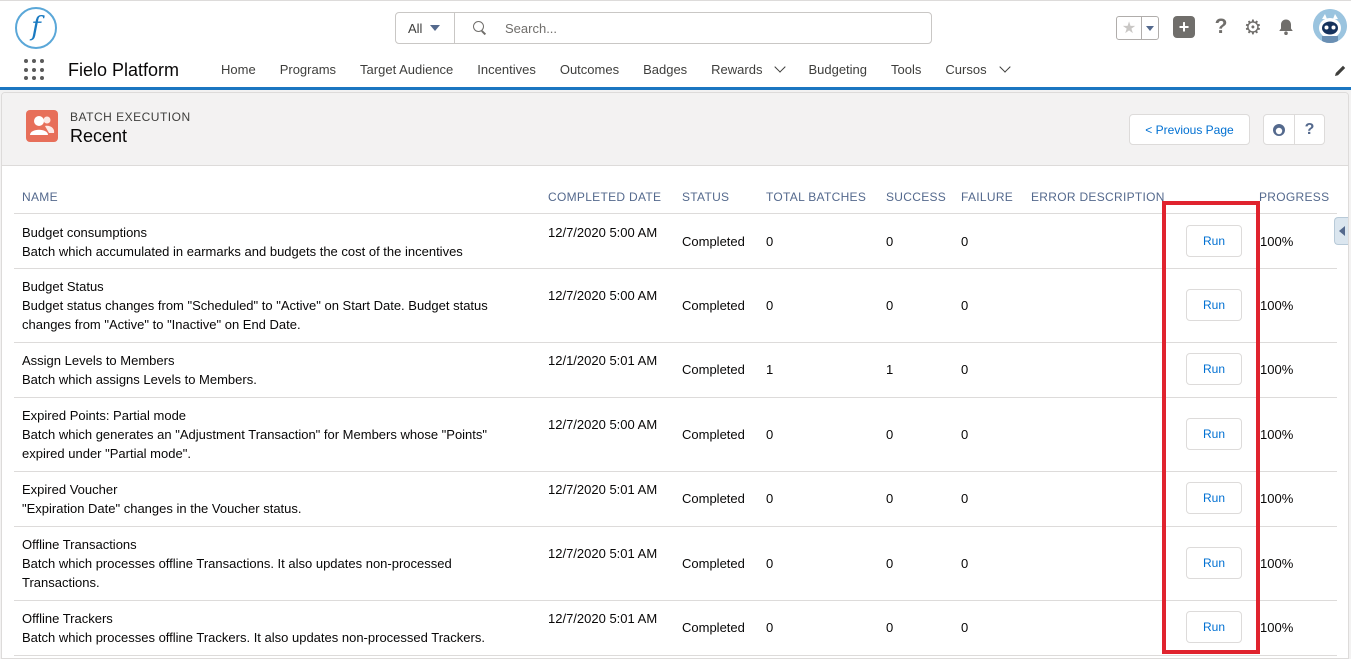 The height and width of the screenshot is (659, 1351). What do you see at coordinates (40, 197) in the screenshot?
I see `column-name: NAME` at bounding box center [40, 197].